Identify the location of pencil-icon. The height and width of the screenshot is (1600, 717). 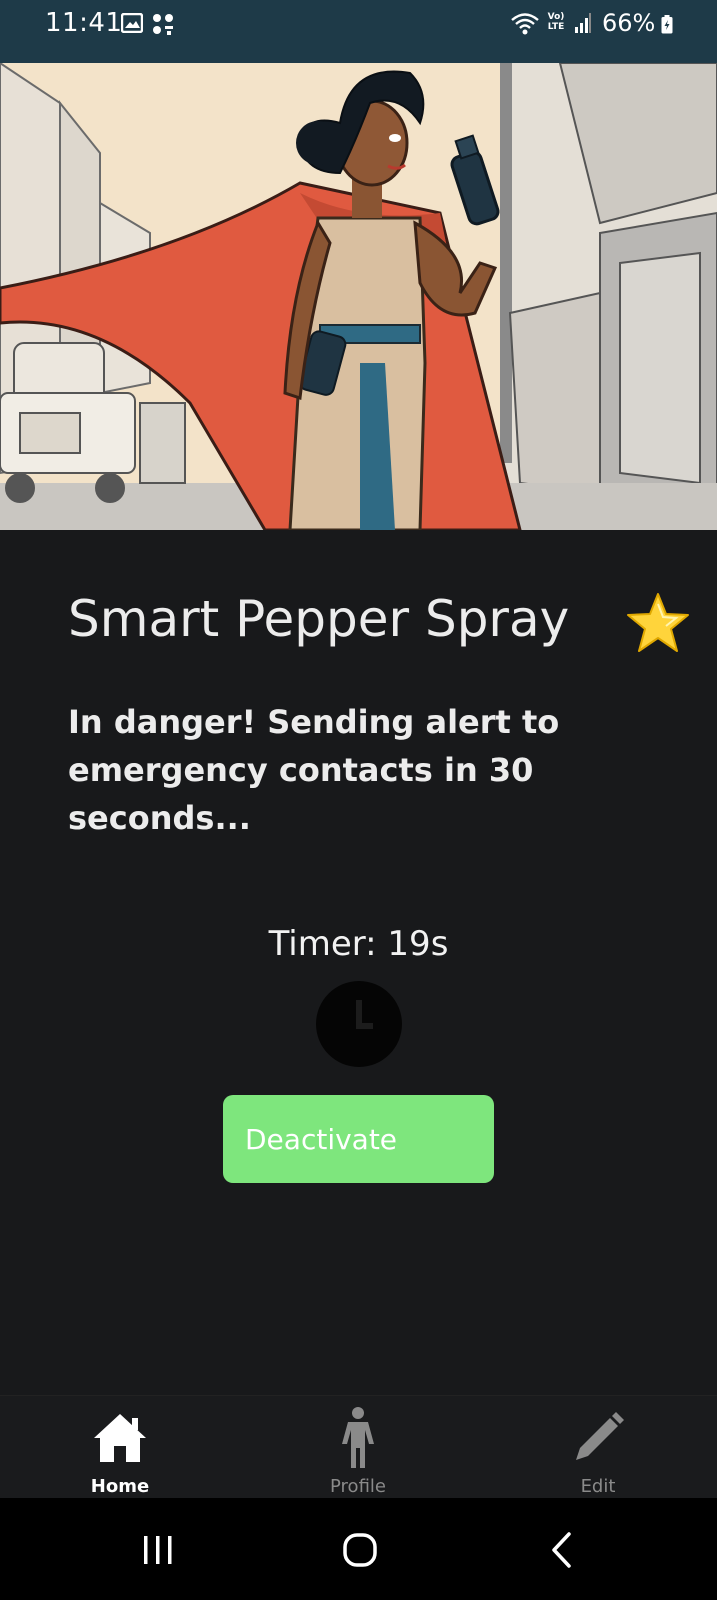
(600, 1436).